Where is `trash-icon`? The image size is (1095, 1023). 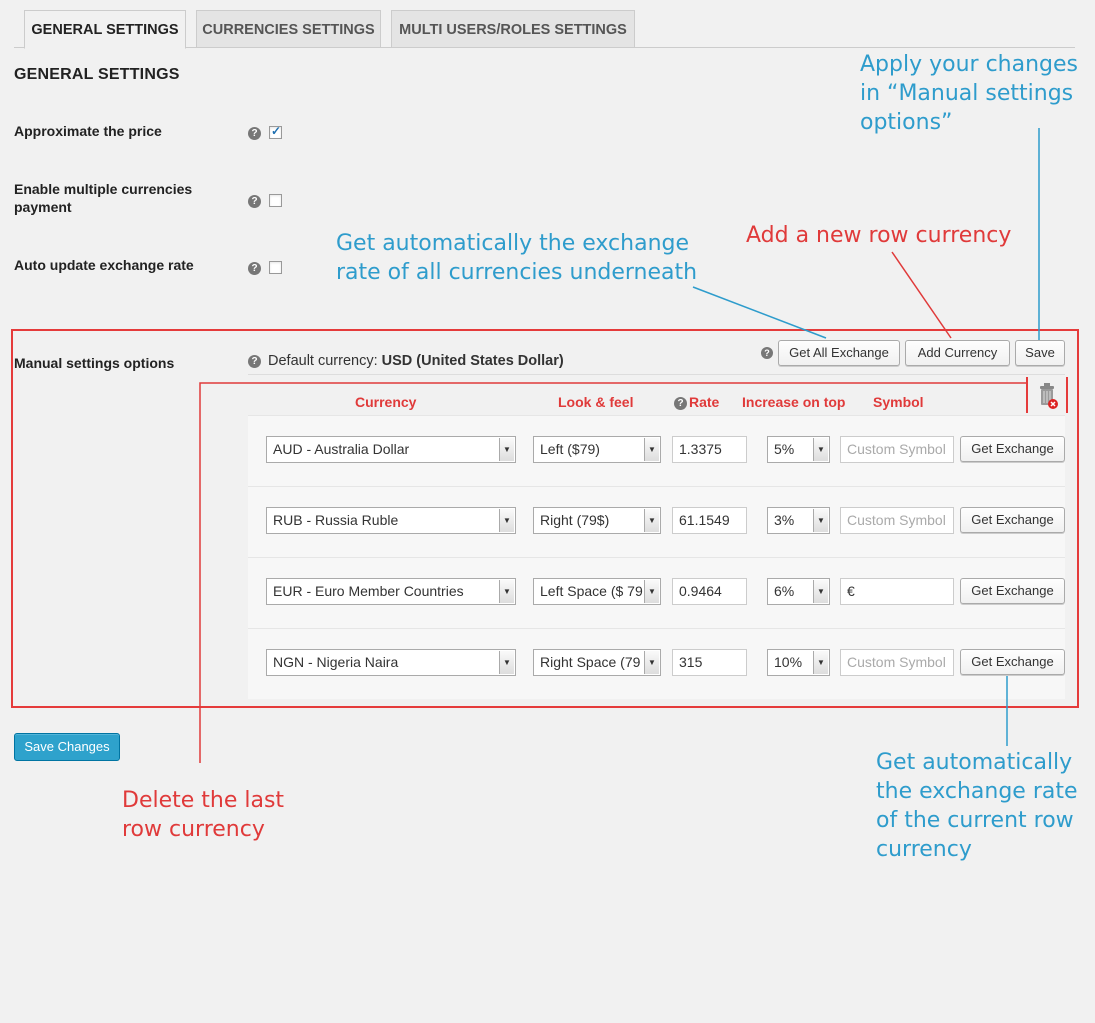 trash-icon is located at coordinates (1049, 396).